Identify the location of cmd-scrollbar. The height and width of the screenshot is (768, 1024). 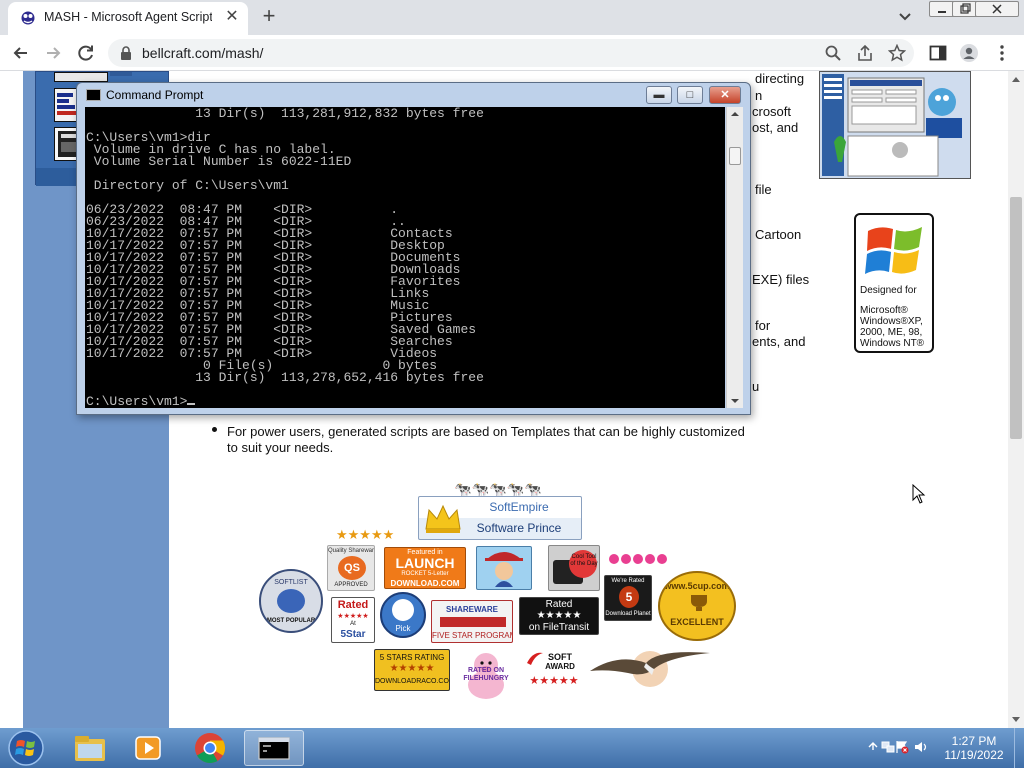
(734, 257).